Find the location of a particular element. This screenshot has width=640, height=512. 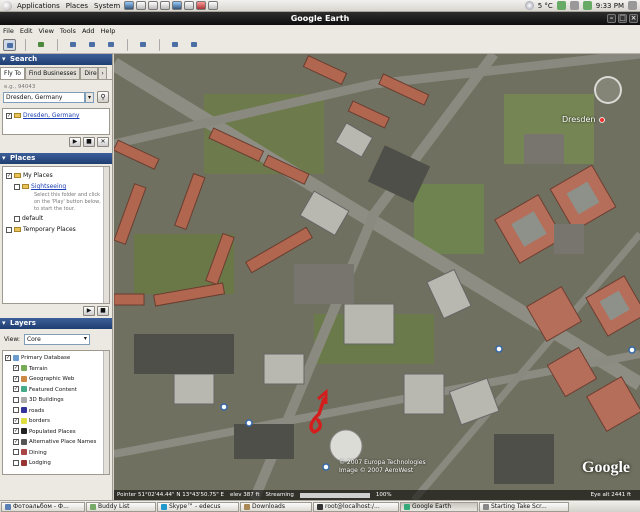

email-launcher-icon is located at coordinates (141, 5).